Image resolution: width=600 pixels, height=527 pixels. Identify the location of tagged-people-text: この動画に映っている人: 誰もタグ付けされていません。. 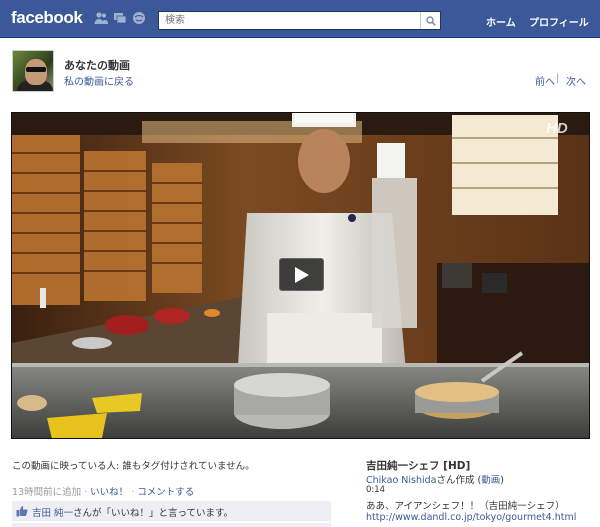
(133, 466).